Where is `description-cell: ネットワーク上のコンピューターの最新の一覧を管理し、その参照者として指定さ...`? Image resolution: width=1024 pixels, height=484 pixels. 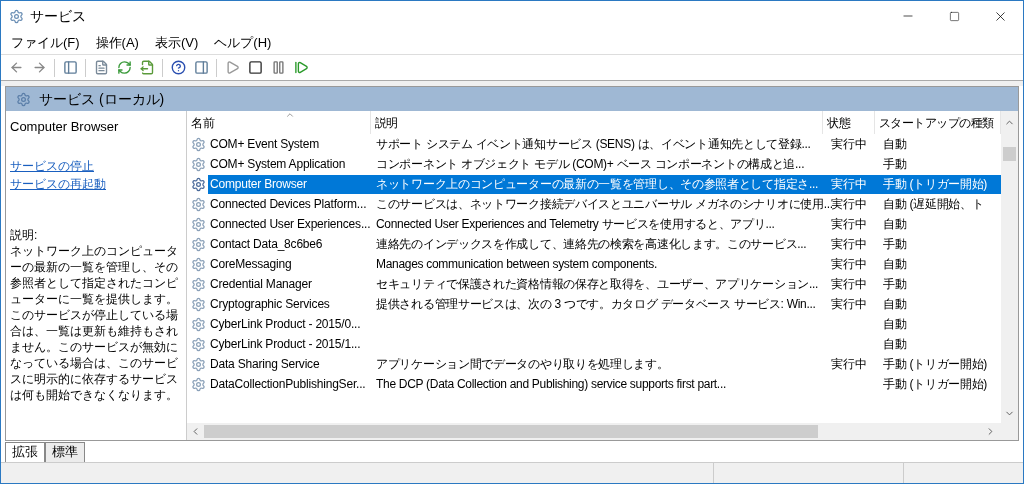 description-cell: ネットワーク上のコンピューターの最新の一覧を管理し、その参照者として指定さ... is located at coordinates (597, 184).